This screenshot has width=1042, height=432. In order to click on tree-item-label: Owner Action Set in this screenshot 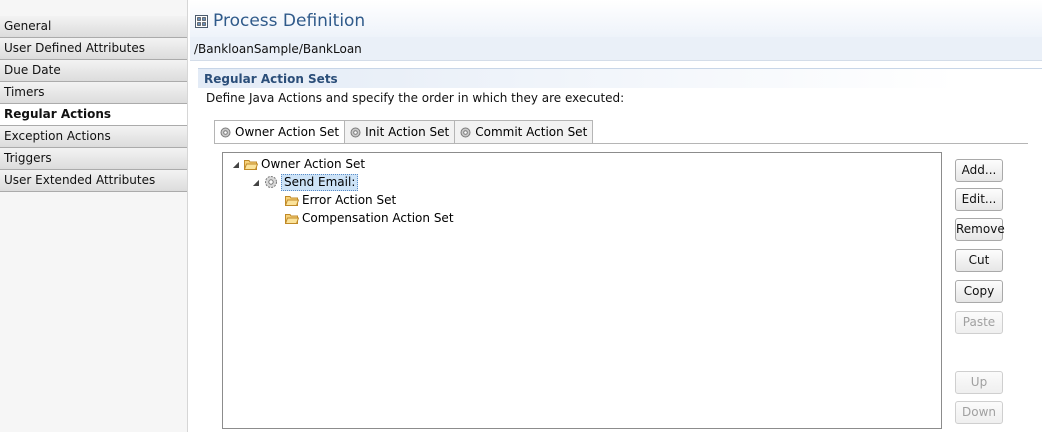, I will do `click(313, 164)`.